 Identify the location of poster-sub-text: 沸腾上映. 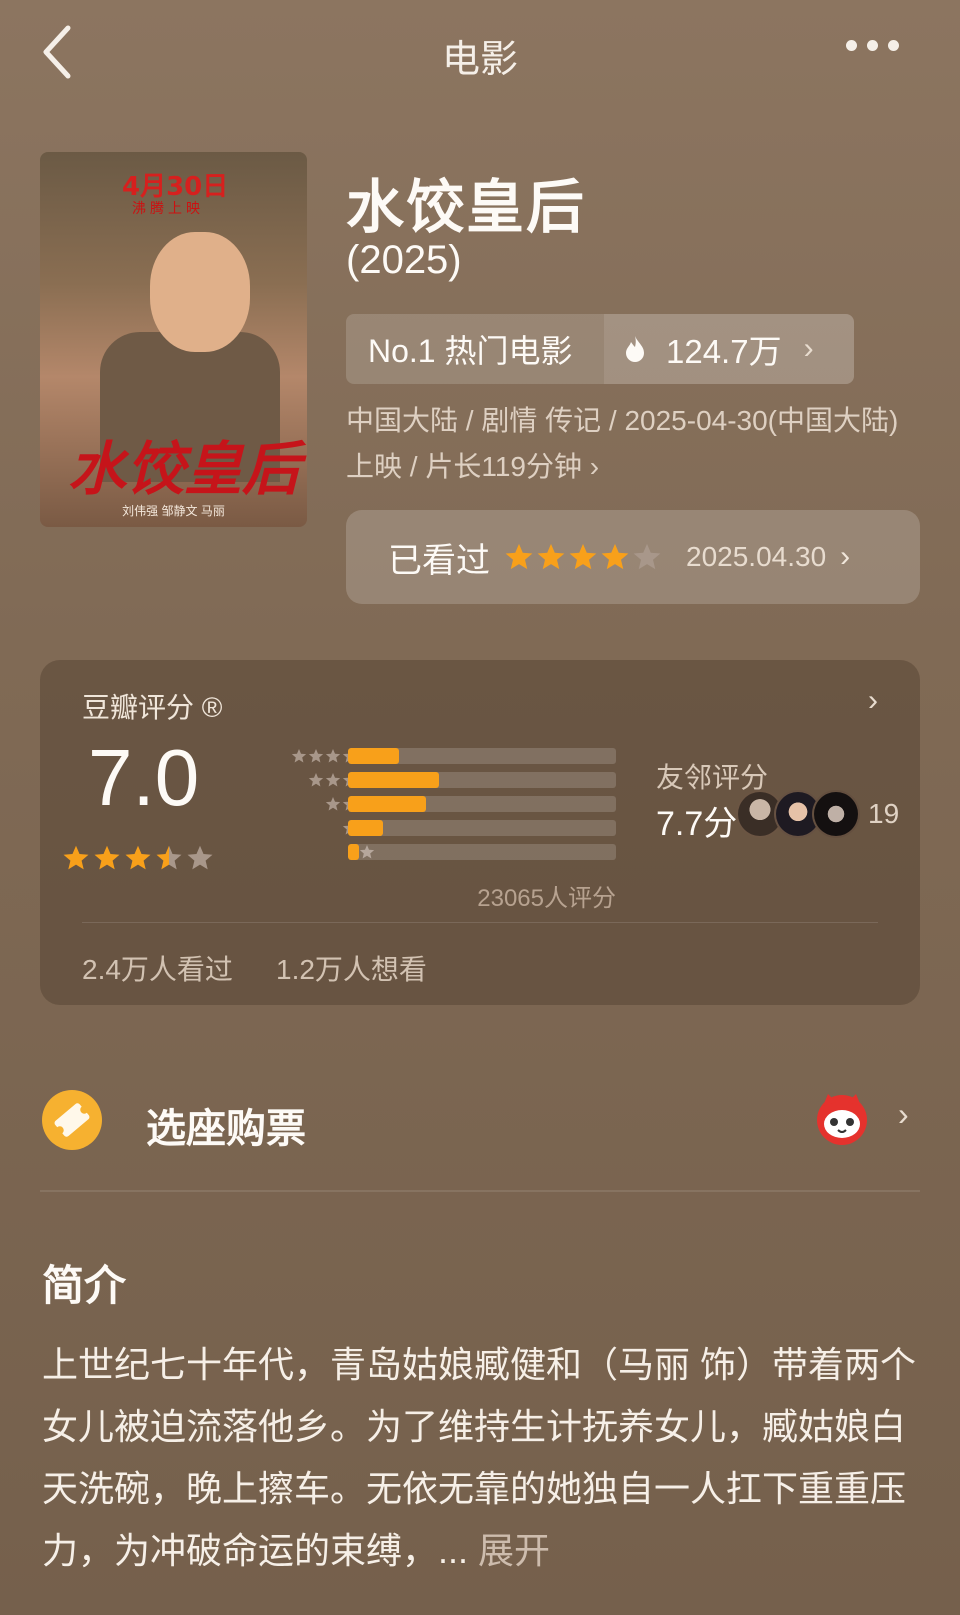
(168, 208).